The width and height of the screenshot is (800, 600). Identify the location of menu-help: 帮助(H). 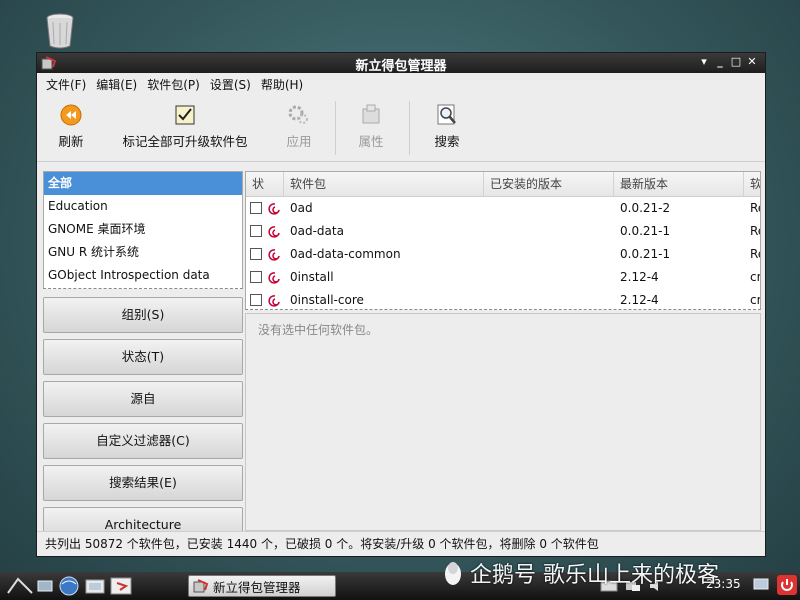
(282, 84).